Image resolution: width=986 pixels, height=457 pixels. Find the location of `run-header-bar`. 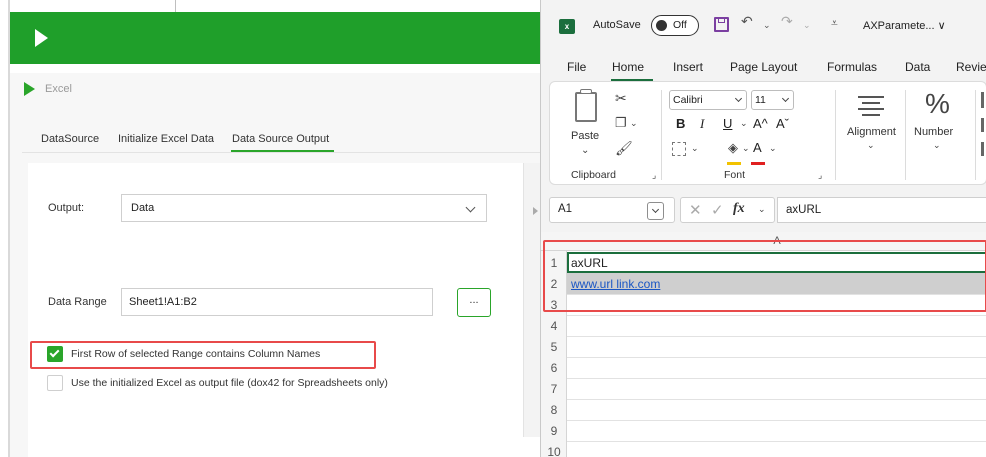

run-header-bar is located at coordinates (275, 38).